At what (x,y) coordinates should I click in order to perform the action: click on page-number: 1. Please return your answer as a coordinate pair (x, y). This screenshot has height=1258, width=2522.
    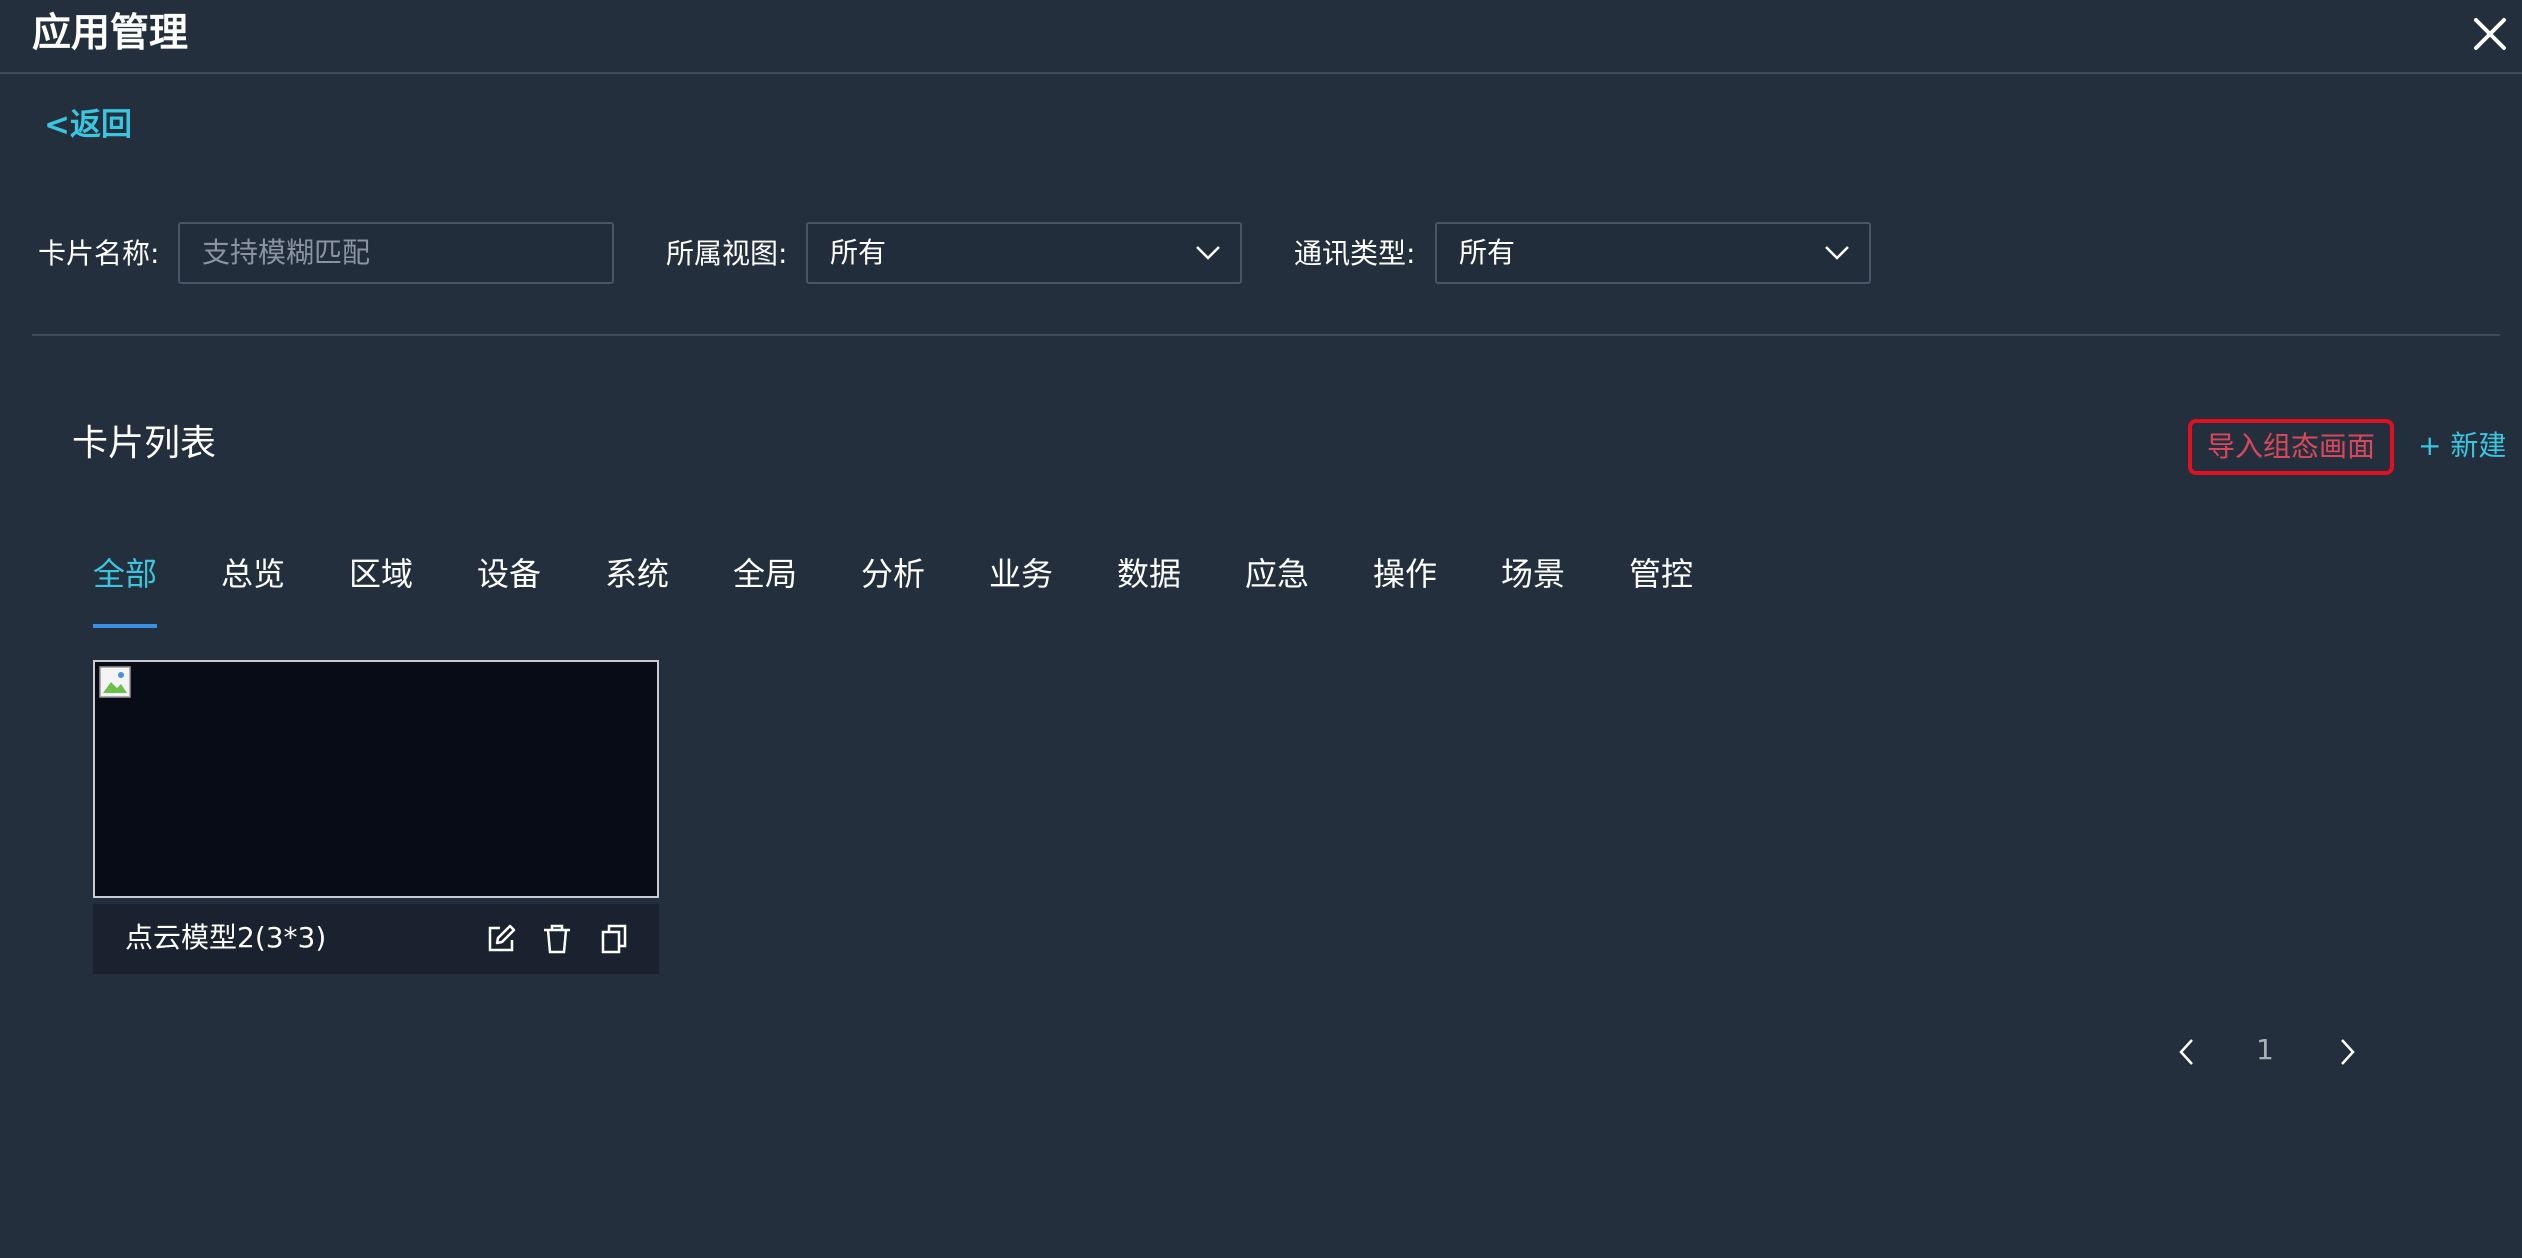
    Looking at the image, I should click on (2265, 1050).